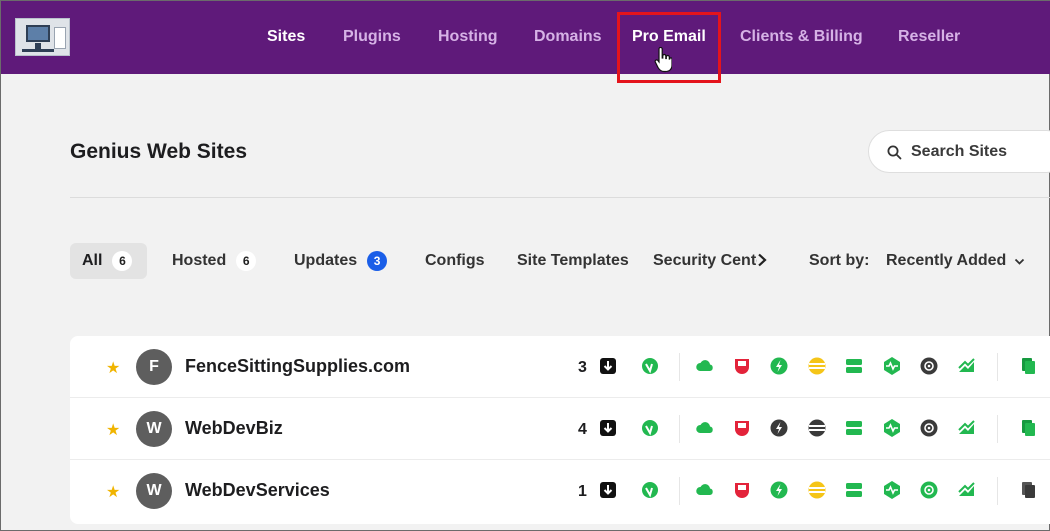 This screenshot has width=1050, height=531. What do you see at coordinates (560, 491) in the screenshot?
I see `site-row: ★ W WebDevServices 1` at bounding box center [560, 491].